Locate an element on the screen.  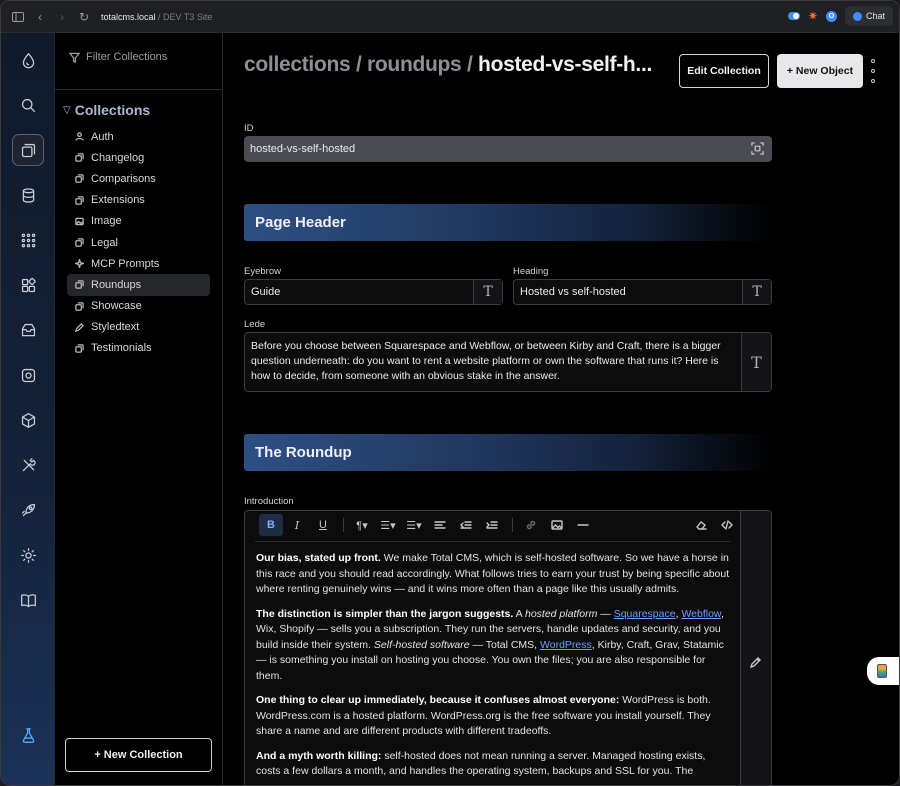
sidebar-item-showcase: Showcase is located at coordinates (138, 306).